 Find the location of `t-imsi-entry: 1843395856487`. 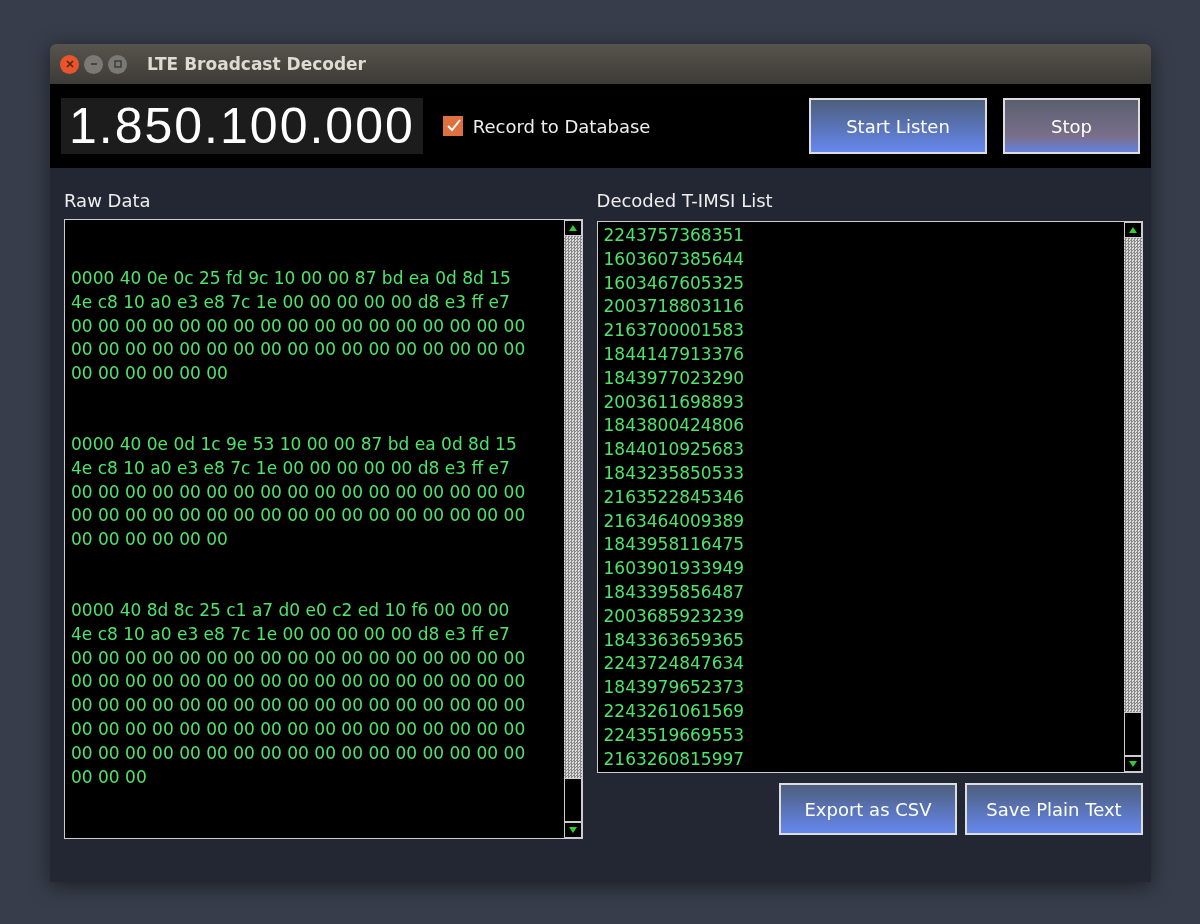

t-imsi-entry: 1843395856487 is located at coordinates (674, 592).